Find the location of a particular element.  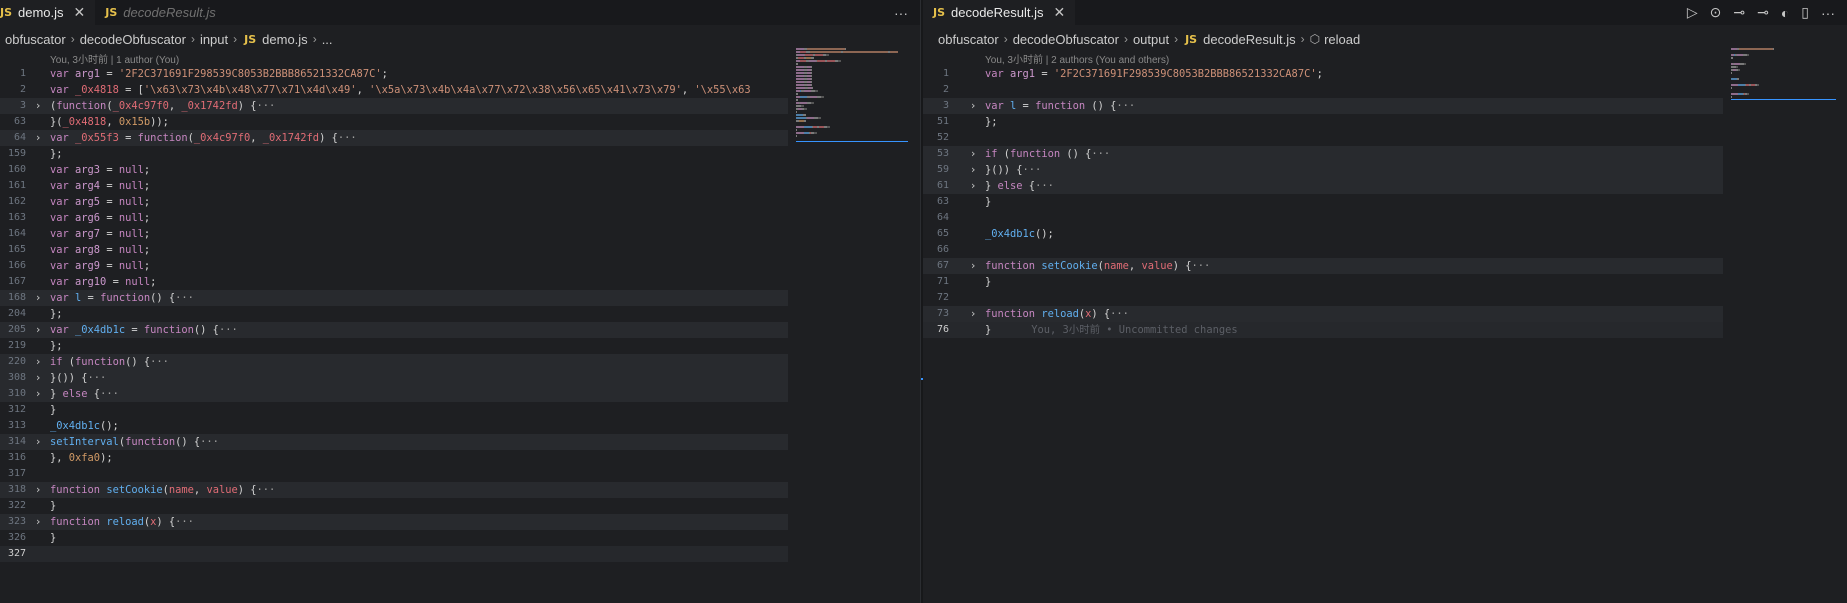

code-line: 322} is located at coordinates (394, 506).